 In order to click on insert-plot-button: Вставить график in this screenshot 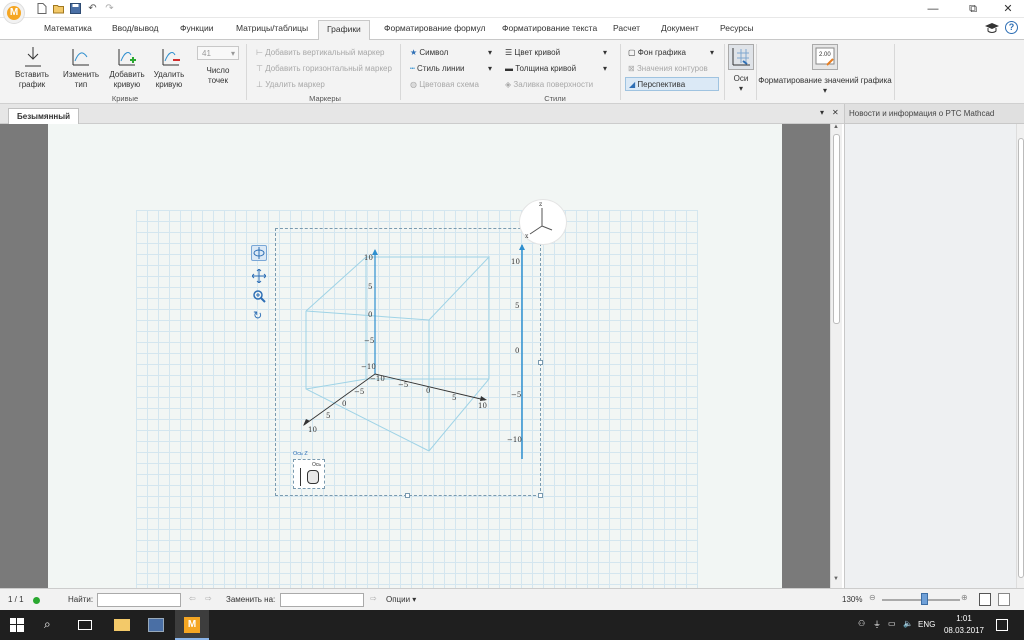, I will do `click(32, 80)`.